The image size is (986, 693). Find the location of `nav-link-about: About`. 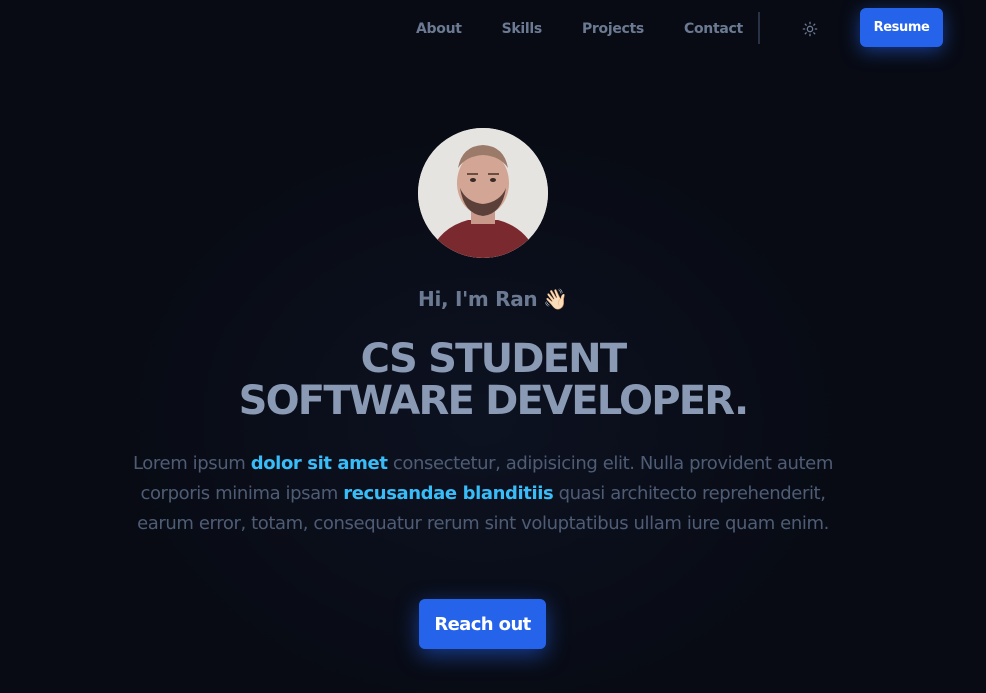

nav-link-about: About is located at coordinates (439, 29).